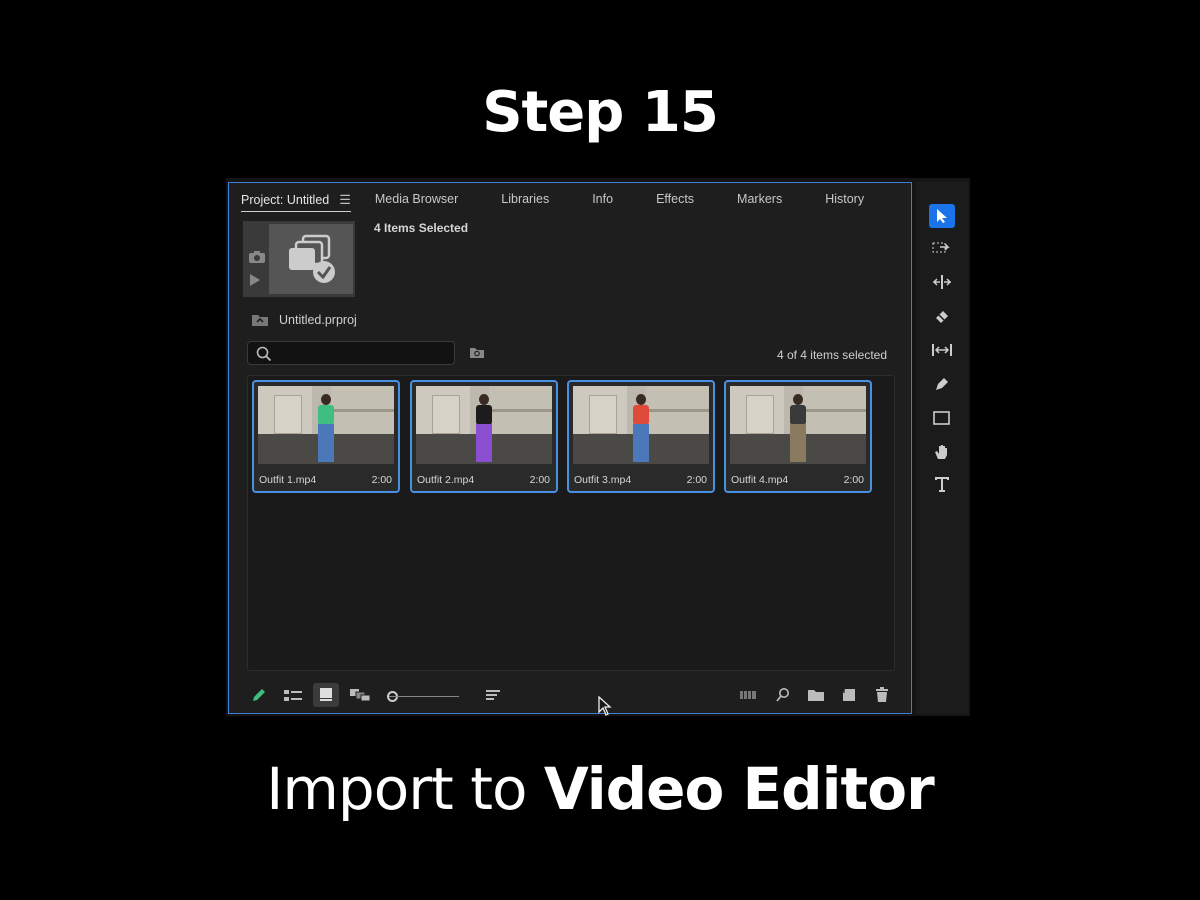 This screenshot has height=900, width=1200. I want to click on clip-name: Outfit 4.mp4, so click(760, 480).